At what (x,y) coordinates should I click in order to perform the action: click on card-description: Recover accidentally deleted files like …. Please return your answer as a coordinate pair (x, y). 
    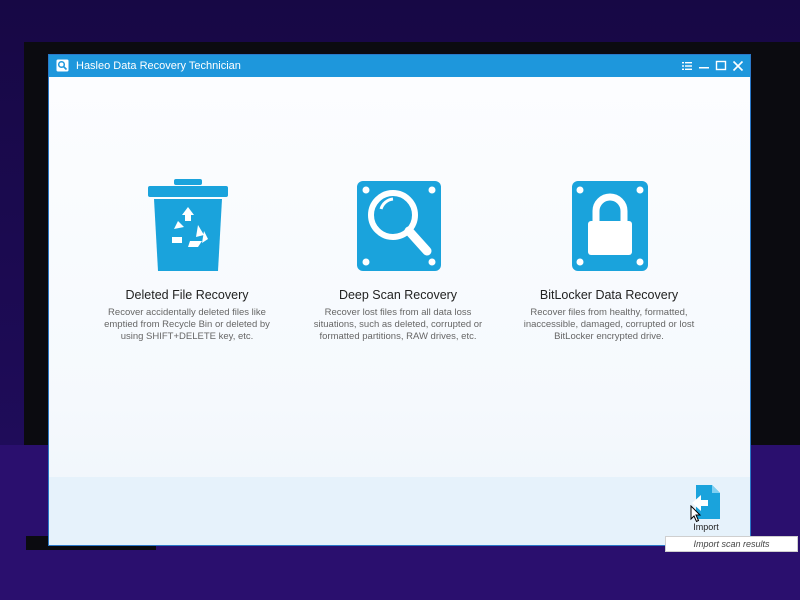
    Looking at the image, I should click on (187, 324).